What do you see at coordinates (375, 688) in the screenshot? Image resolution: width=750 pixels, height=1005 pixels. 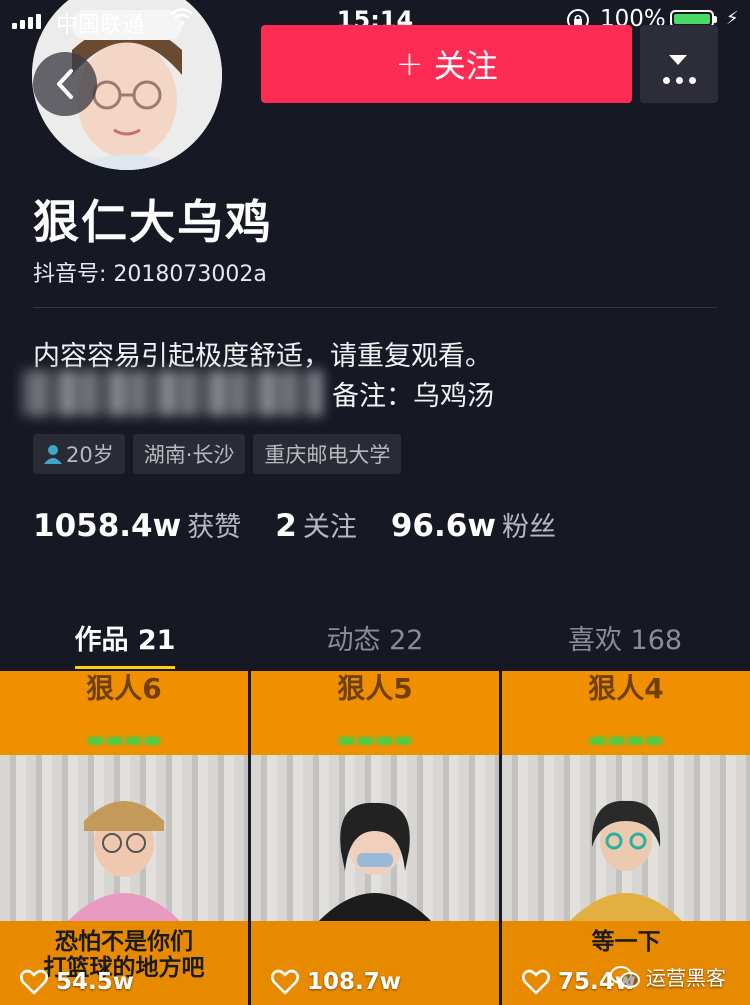 I see `video-title: 狠人5` at bounding box center [375, 688].